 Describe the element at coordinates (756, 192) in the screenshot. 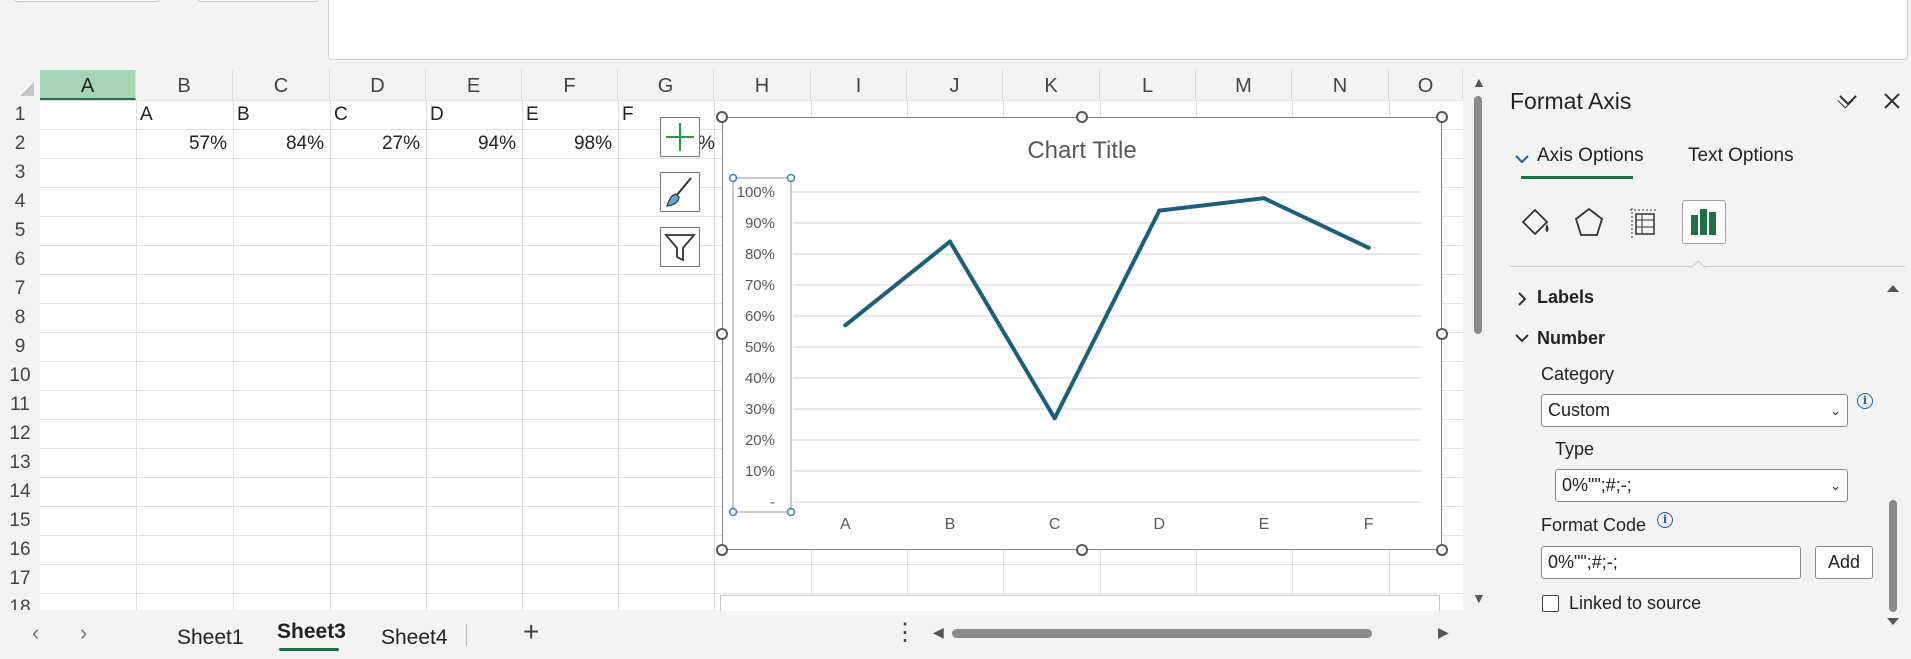

I see `y-tick-label: 100%` at that location.